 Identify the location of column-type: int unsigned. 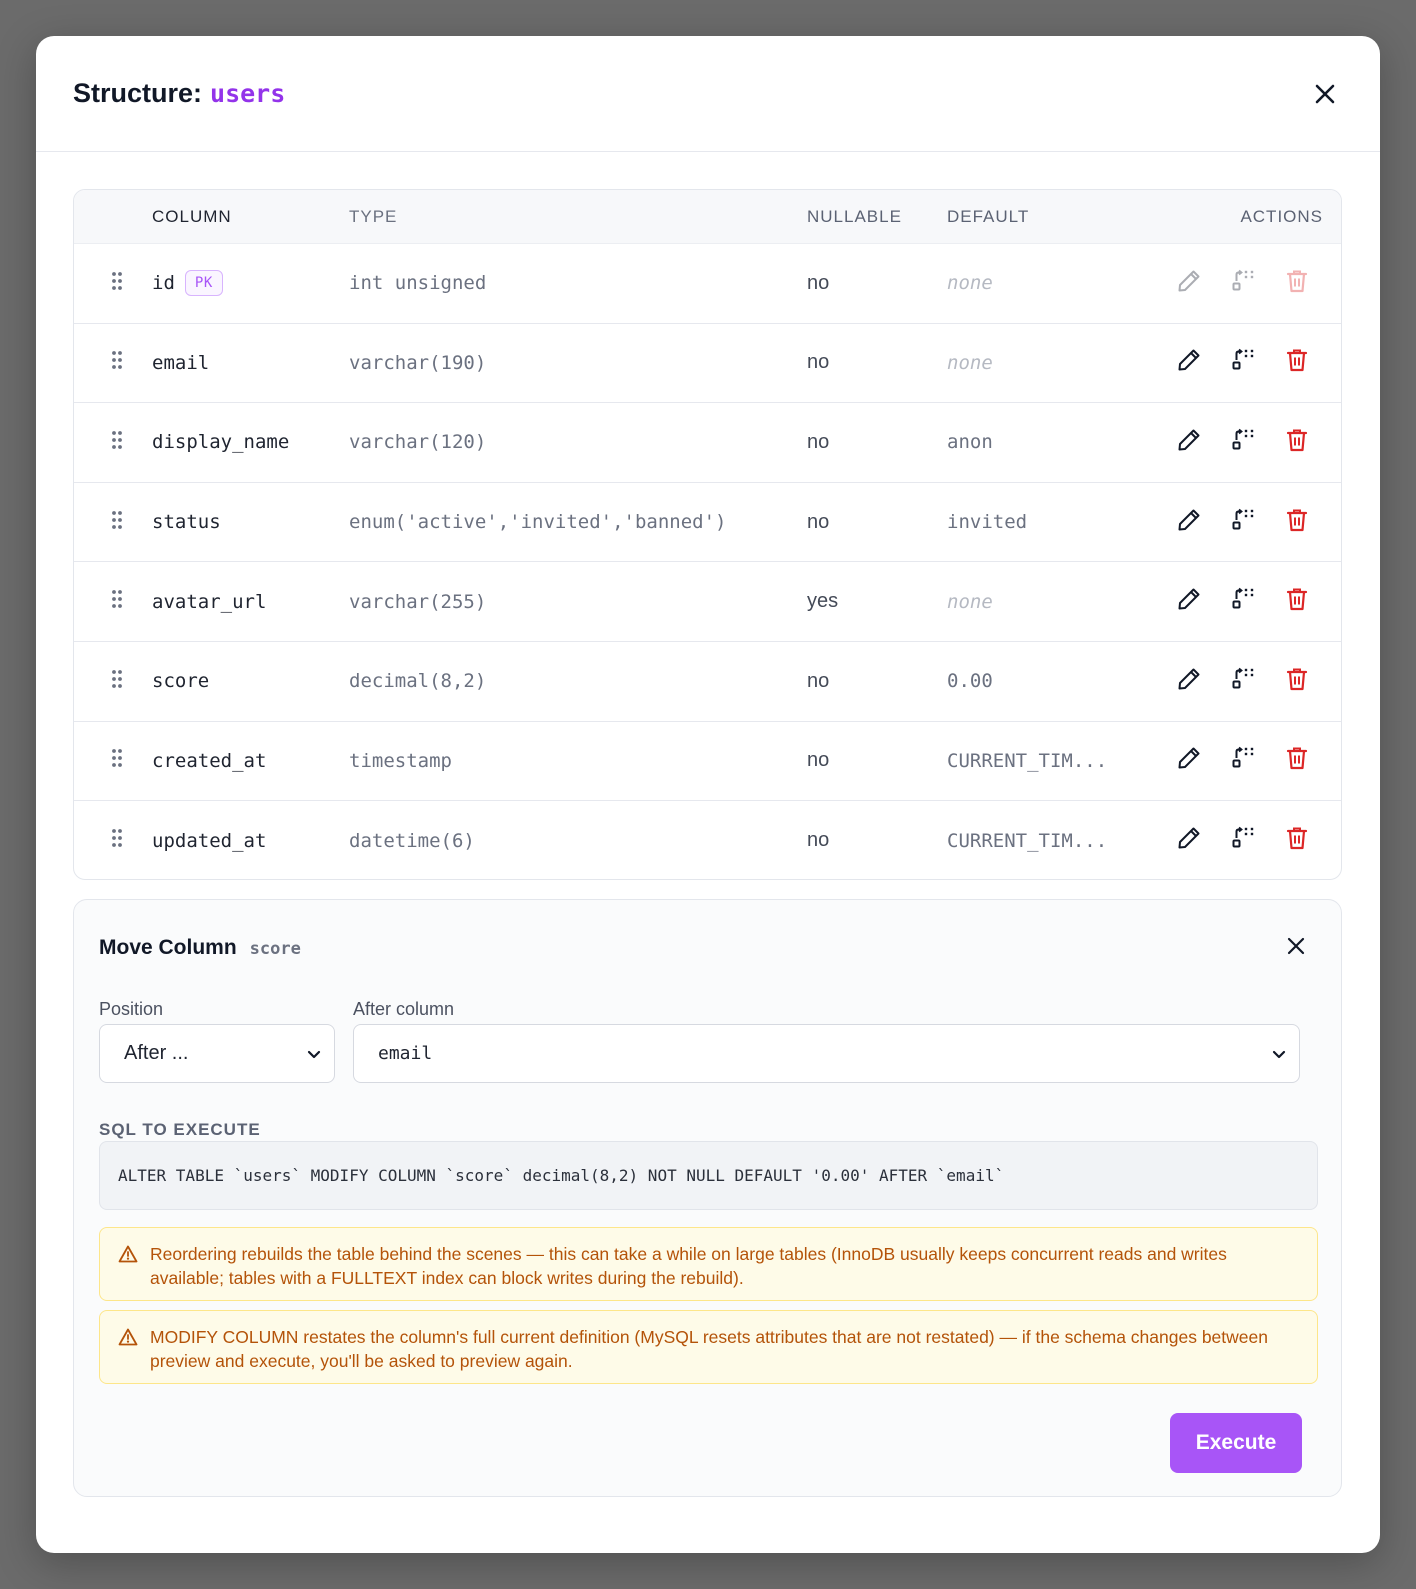
(418, 283).